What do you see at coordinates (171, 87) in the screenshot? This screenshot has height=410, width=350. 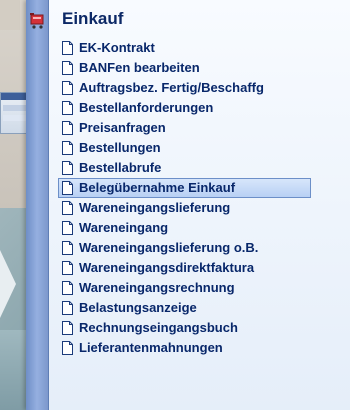 I see `menu-item-label: Auftragsbez. Fertig/Beschaffg` at bounding box center [171, 87].